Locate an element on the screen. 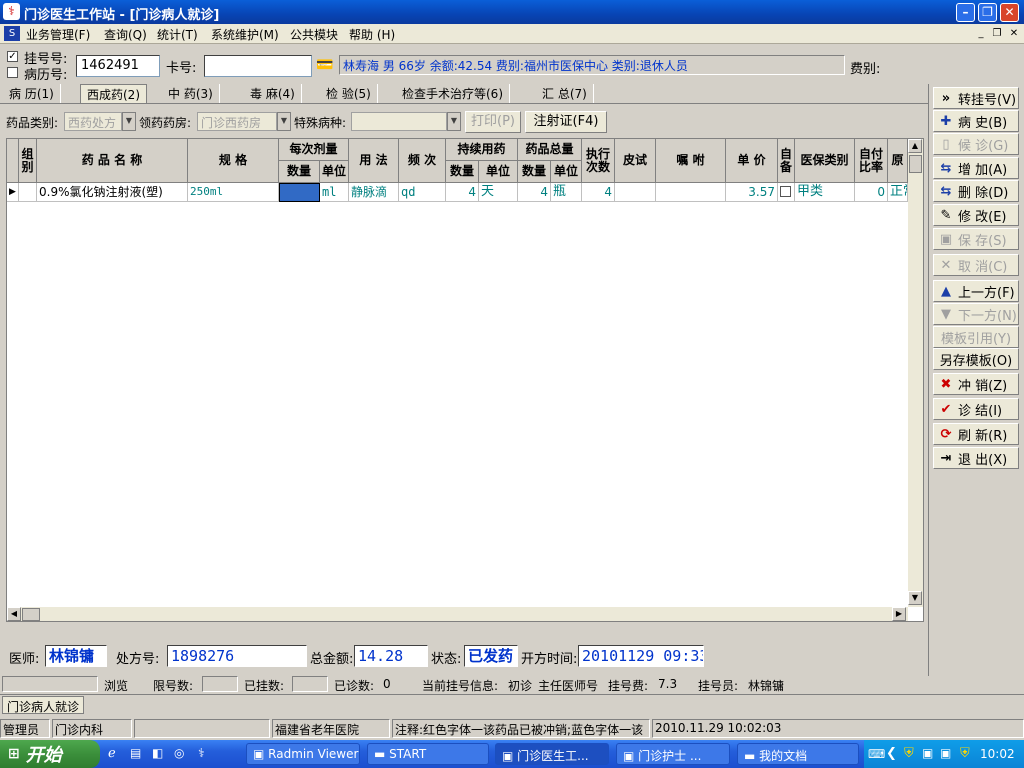 Image resolution: width=1024 pixels, height=768 pixels. mdi-close-button: ✕ is located at coordinates (1014, 34).